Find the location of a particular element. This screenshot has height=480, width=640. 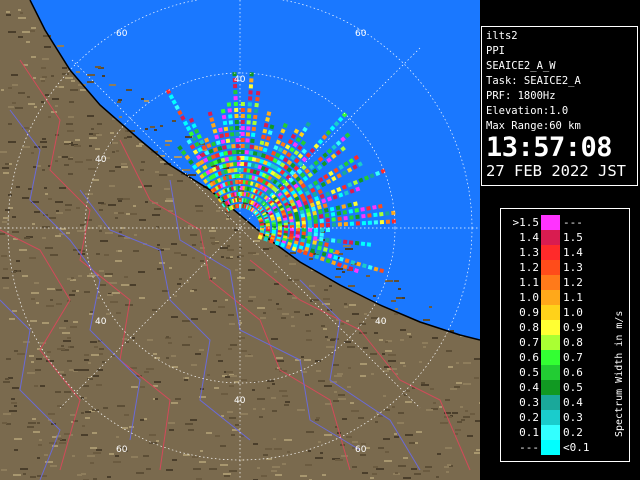

legend-low-value: 1.1 is located at coordinates (529, 282).